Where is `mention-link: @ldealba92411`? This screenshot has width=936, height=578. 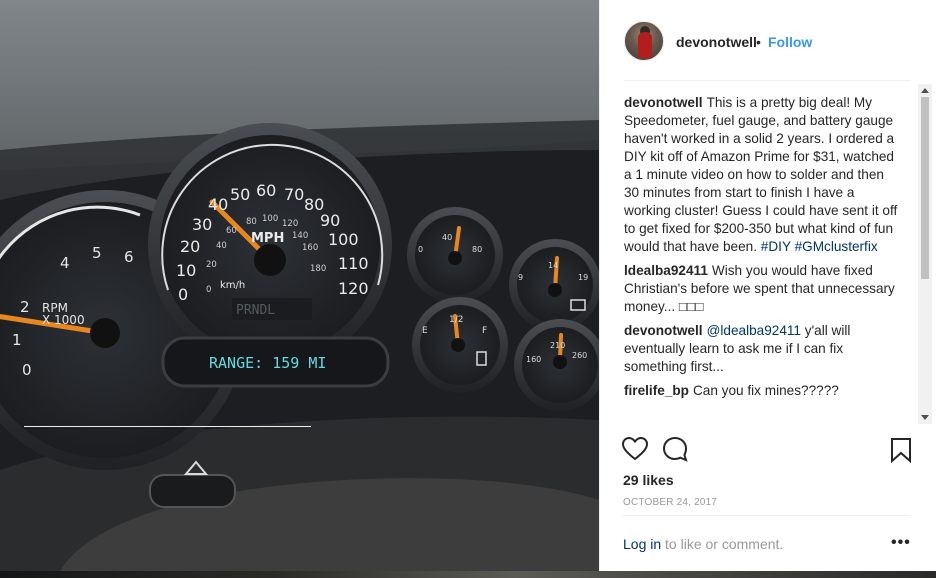
mention-link: @ldealba92411 is located at coordinates (754, 330).